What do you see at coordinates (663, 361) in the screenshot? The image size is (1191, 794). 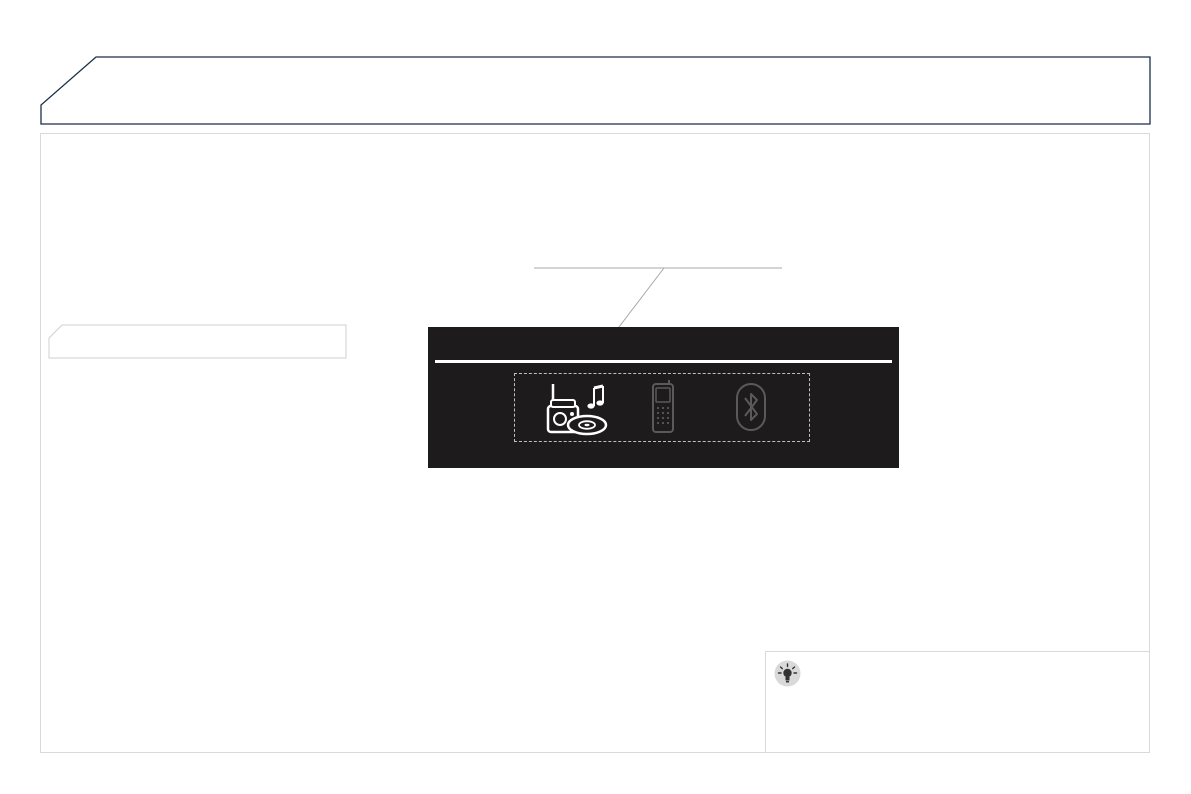 I see `screen-divider` at bounding box center [663, 361].